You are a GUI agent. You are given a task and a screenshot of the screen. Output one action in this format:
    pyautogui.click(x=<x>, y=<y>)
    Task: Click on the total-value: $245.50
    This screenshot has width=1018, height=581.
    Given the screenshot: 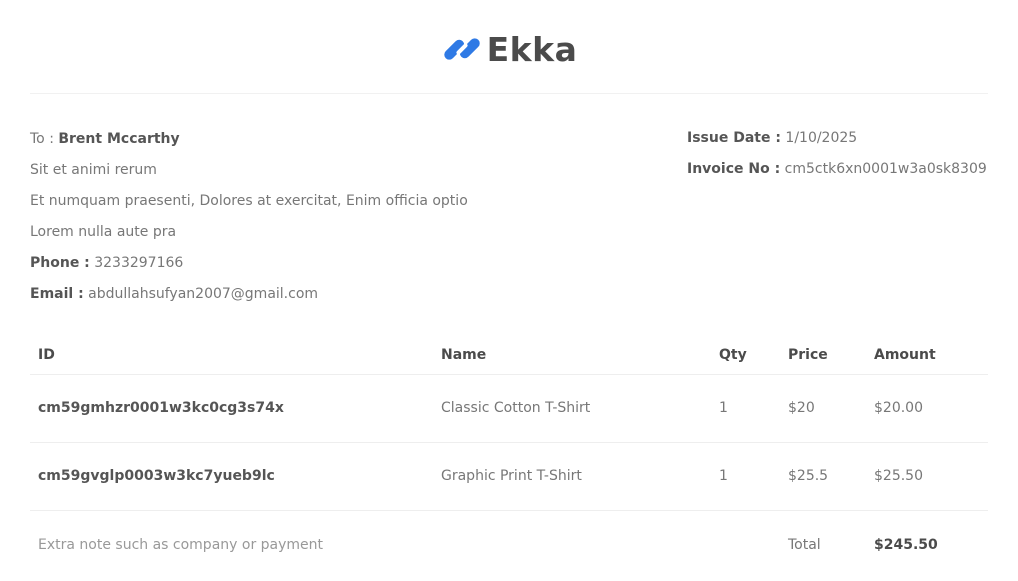 What is the action you would take?
    pyautogui.click(x=906, y=545)
    